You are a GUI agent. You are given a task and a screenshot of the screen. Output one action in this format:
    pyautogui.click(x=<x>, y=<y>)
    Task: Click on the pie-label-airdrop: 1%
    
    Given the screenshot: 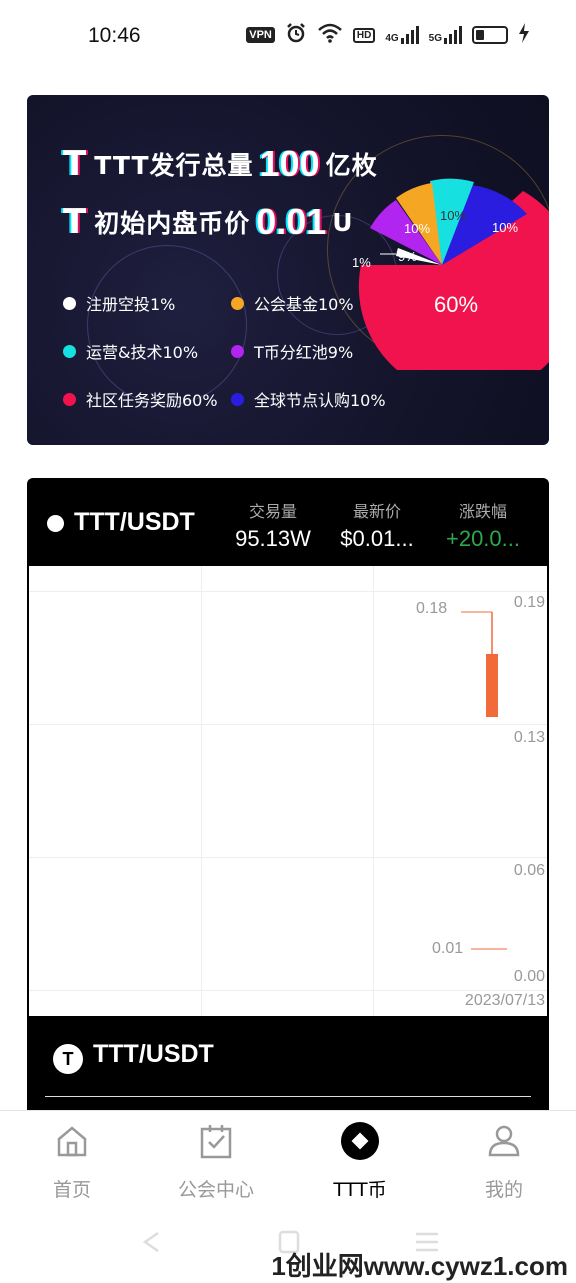 What is the action you would take?
    pyautogui.click(x=361, y=262)
    